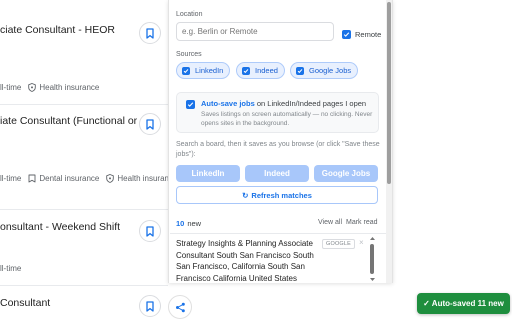 The height and width of the screenshot is (320, 512). I want to click on share-button, so click(180, 307).